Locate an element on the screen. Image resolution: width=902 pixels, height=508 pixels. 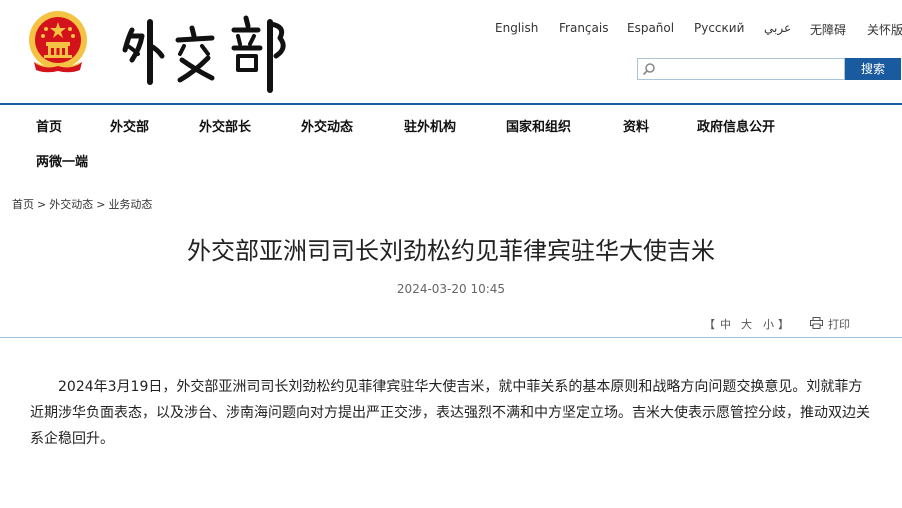
national-emblem-icon is located at coordinates (58, 43).